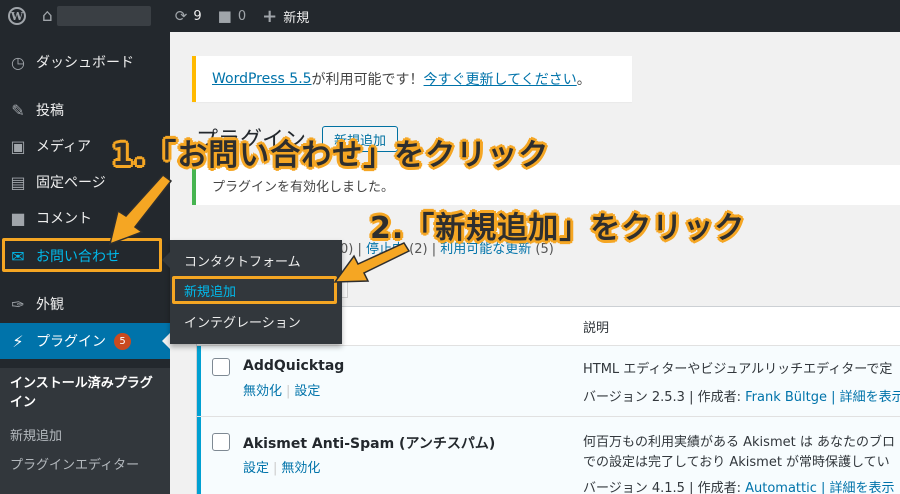  What do you see at coordinates (254, 290) in the screenshot?
I see `highlight-box-add-new` at bounding box center [254, 290].